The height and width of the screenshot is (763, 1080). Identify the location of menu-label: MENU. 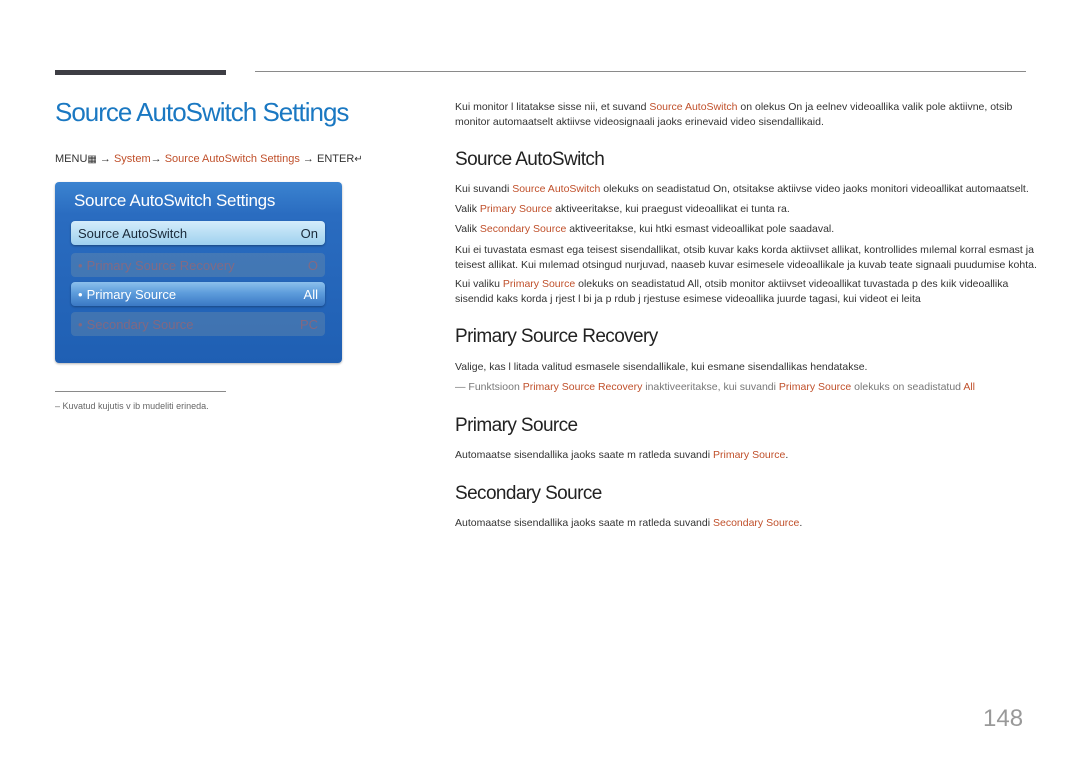
(71, 159).